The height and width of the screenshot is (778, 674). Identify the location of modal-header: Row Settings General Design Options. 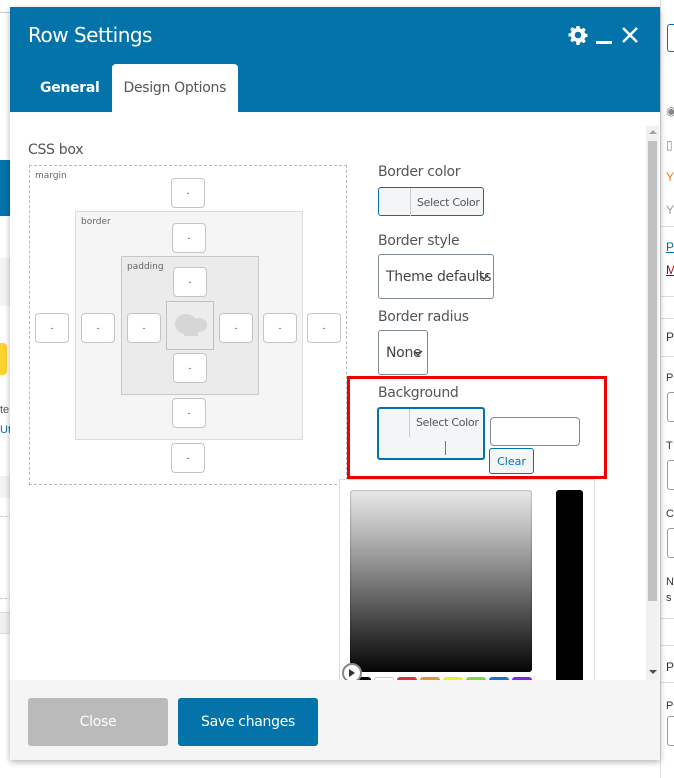
(335, 59).